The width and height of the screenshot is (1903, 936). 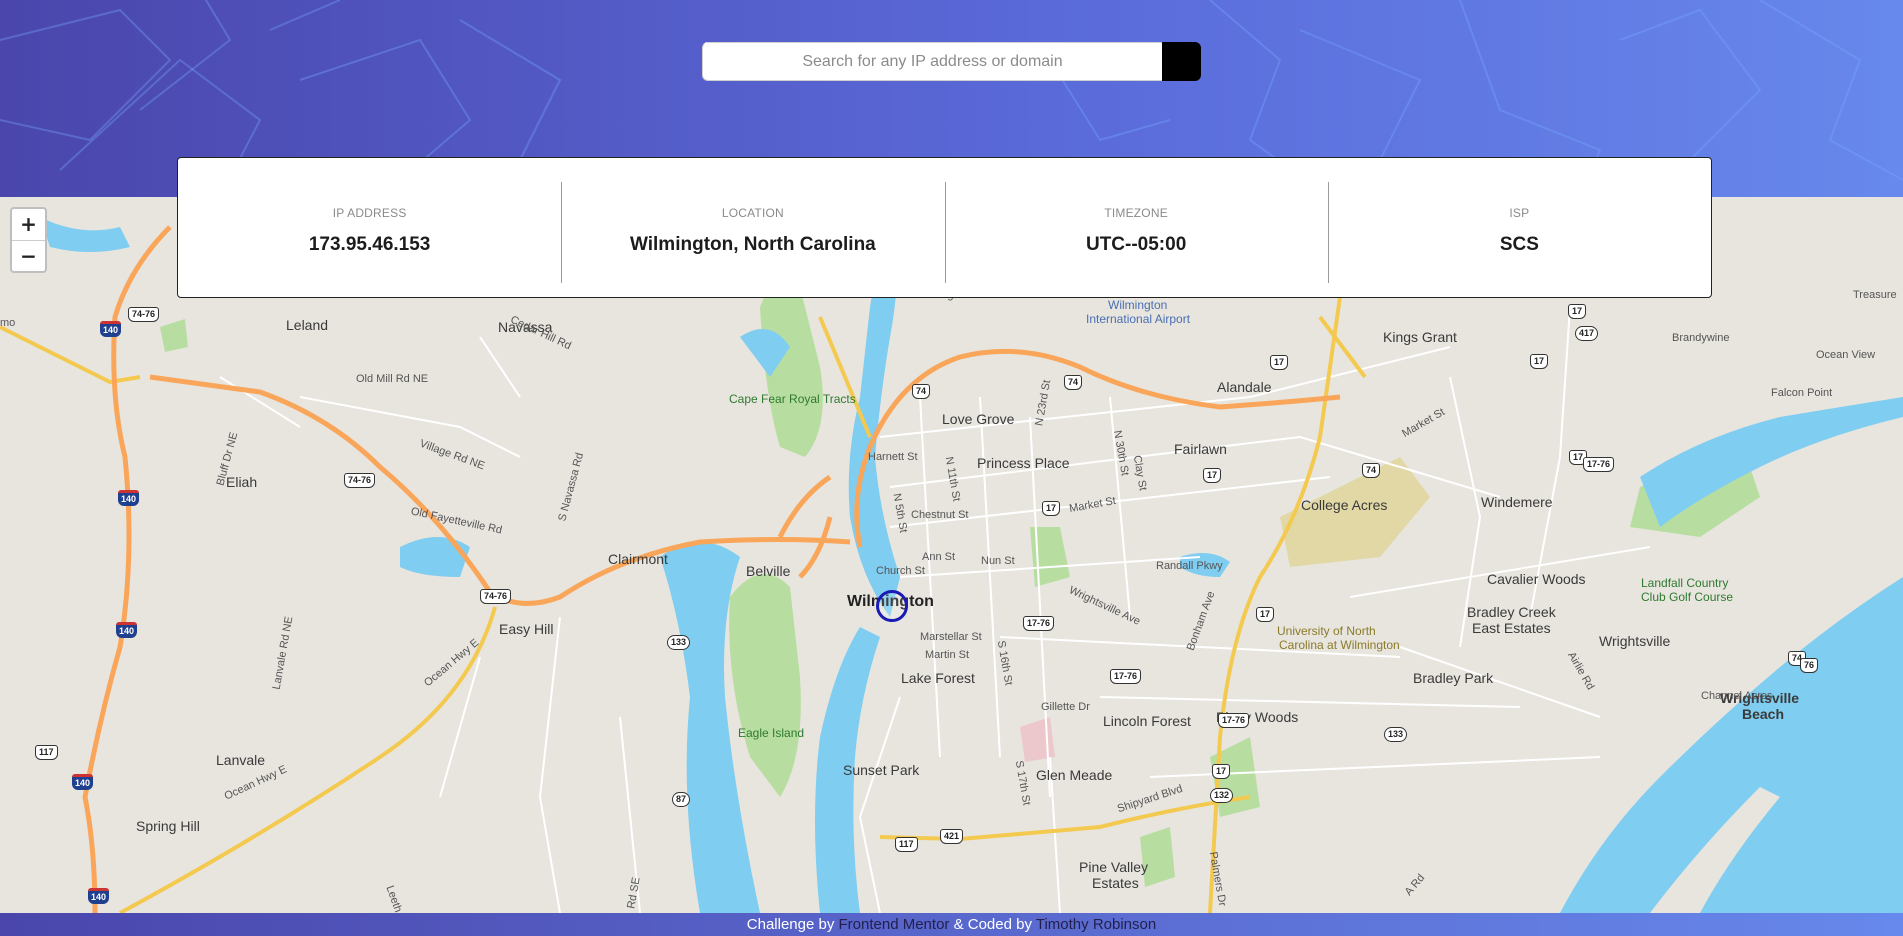 What do you see at coordinates (1136, 212) in the screenshot?
I see `timezone-label: TIMEZONE` at bounding box center [1136, 212].